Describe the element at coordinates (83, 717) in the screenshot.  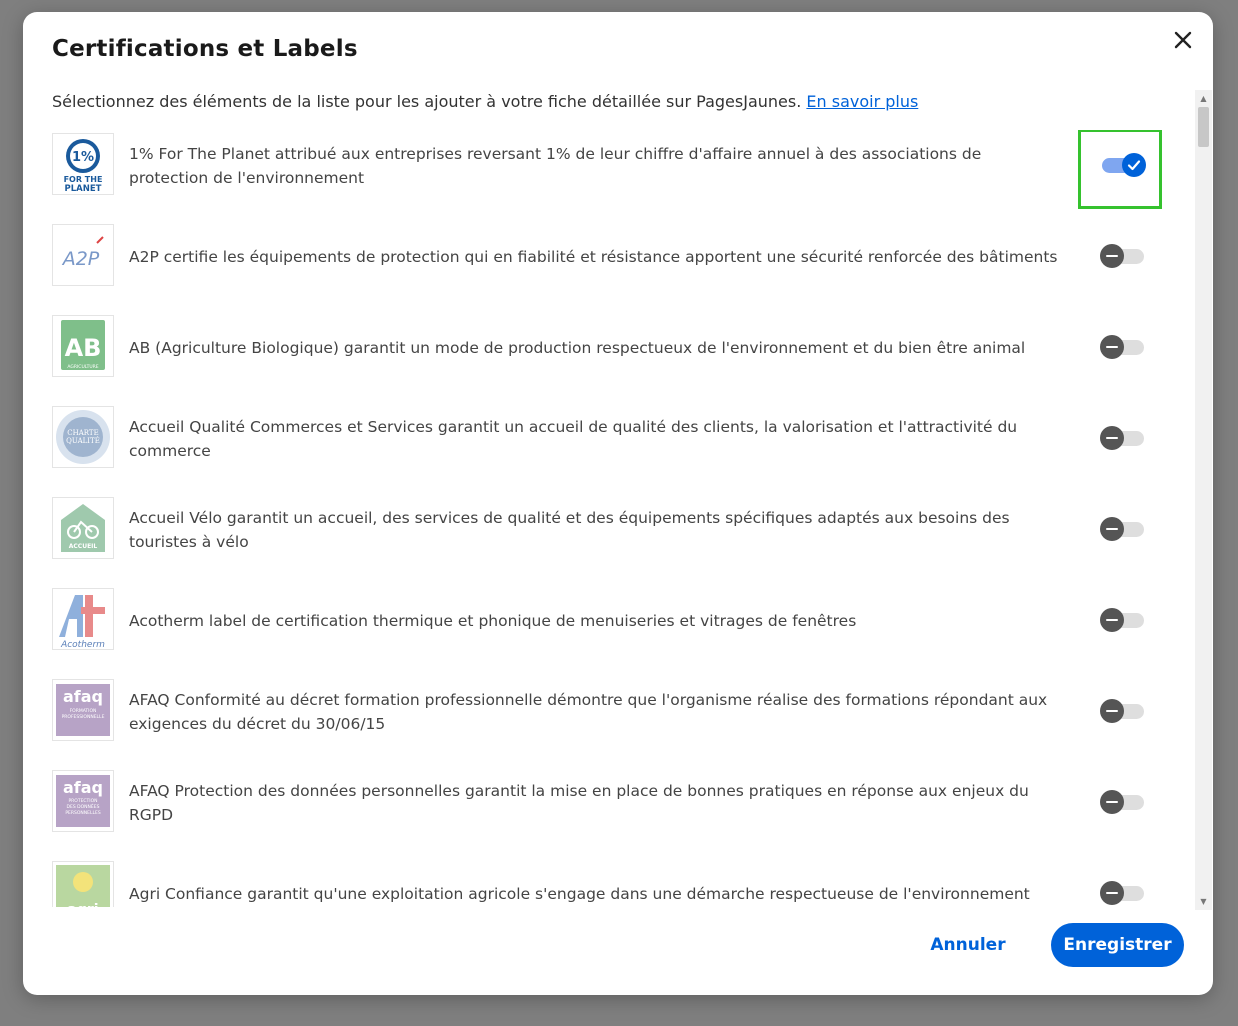
I see `svg-text: PROFESSIONNELLE` at that location.